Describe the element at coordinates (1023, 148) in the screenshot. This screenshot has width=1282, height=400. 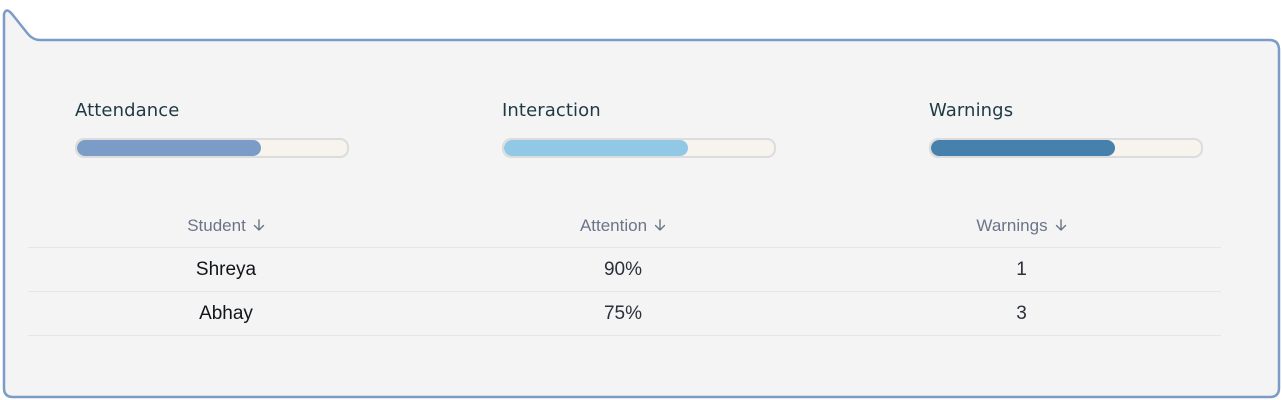
I see `warnings-progress-fill` at that location.